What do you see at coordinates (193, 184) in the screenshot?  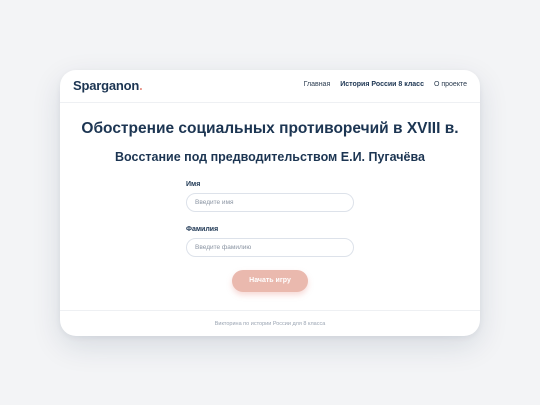 I see `first-name-label: Имя` at bounding box center [193, 184].